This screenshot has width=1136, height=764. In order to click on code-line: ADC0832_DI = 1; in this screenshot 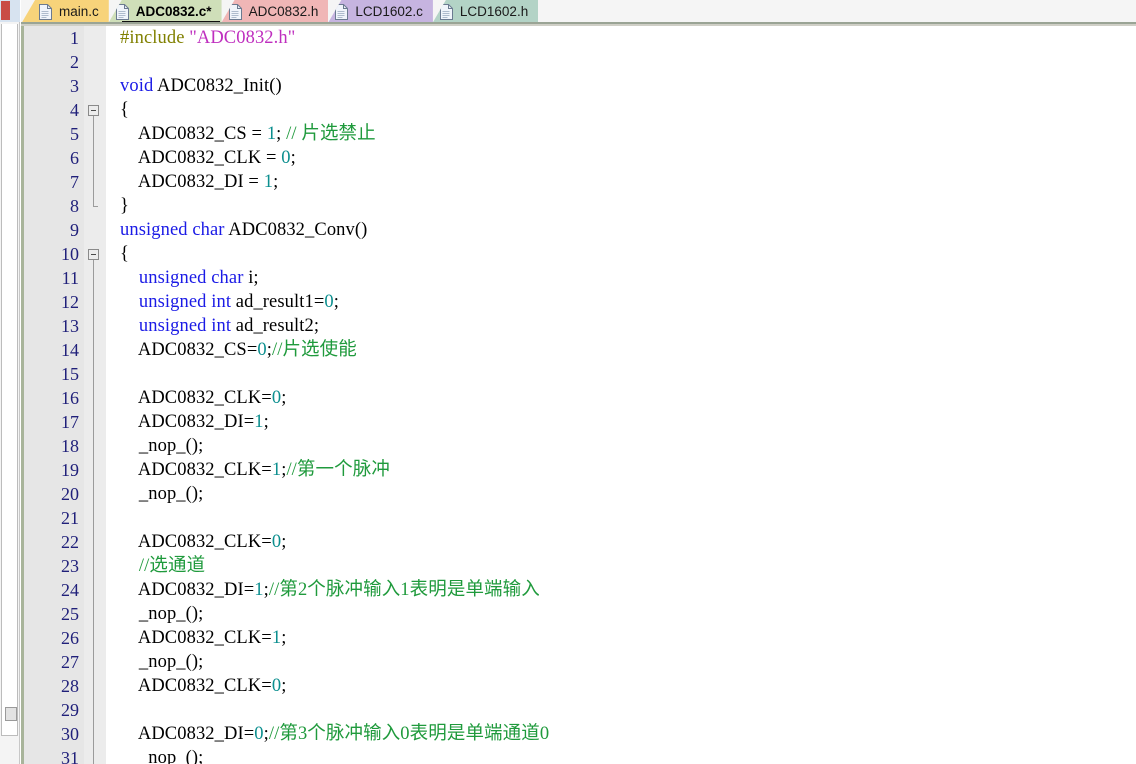, I will do `click(628, 182)`.